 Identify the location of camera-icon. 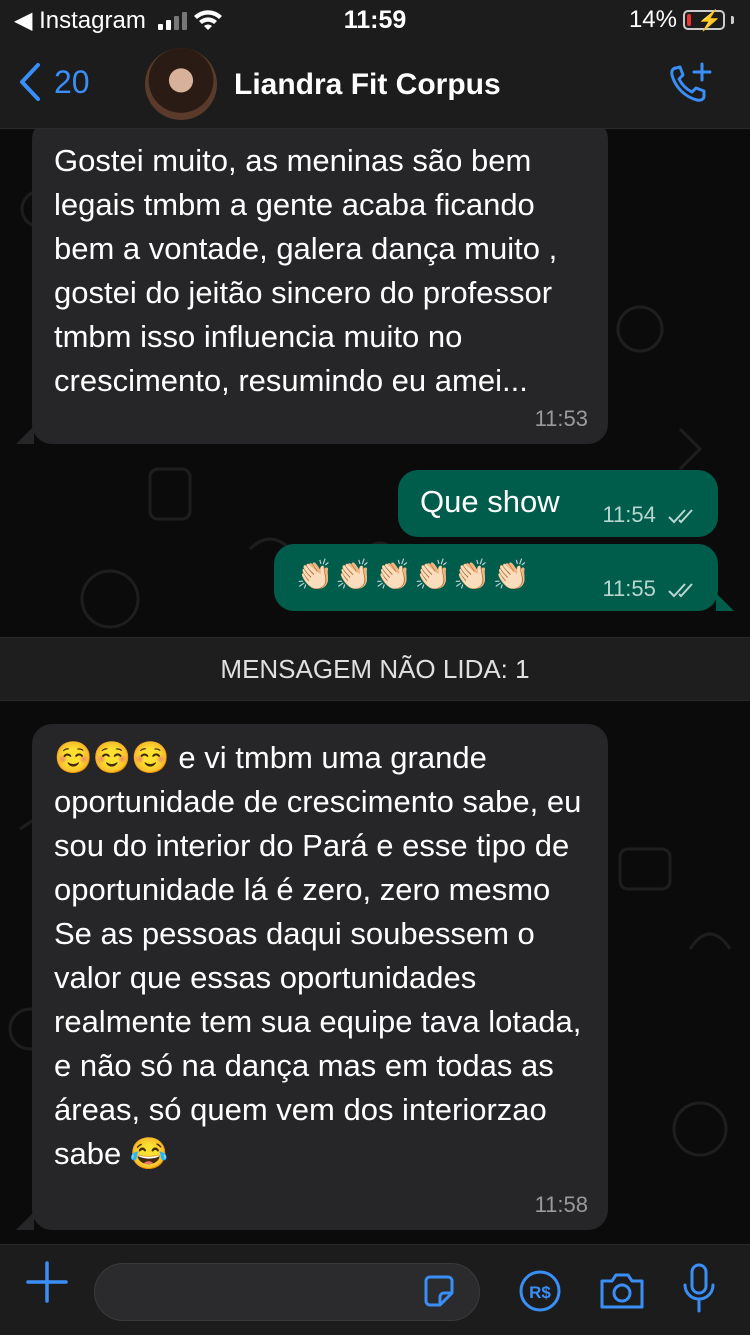
(622, 1291).